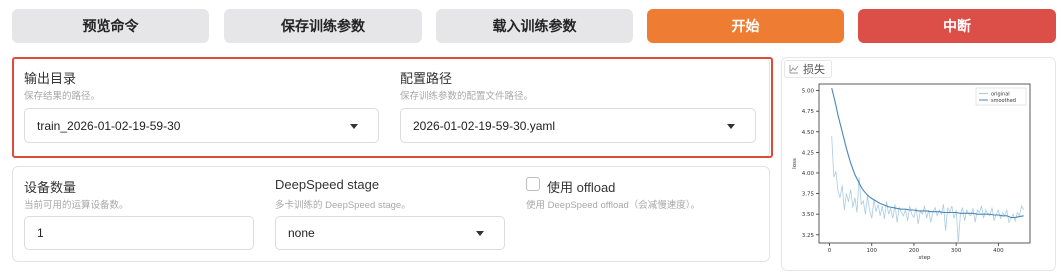 Image resolution: width=1061 pixels, height=275 pixels. What do you see at coordinates (62, 96) in the screenshot?
I see `output-dir-info: 保存结果的路径。` at bounding box center [62, 96].